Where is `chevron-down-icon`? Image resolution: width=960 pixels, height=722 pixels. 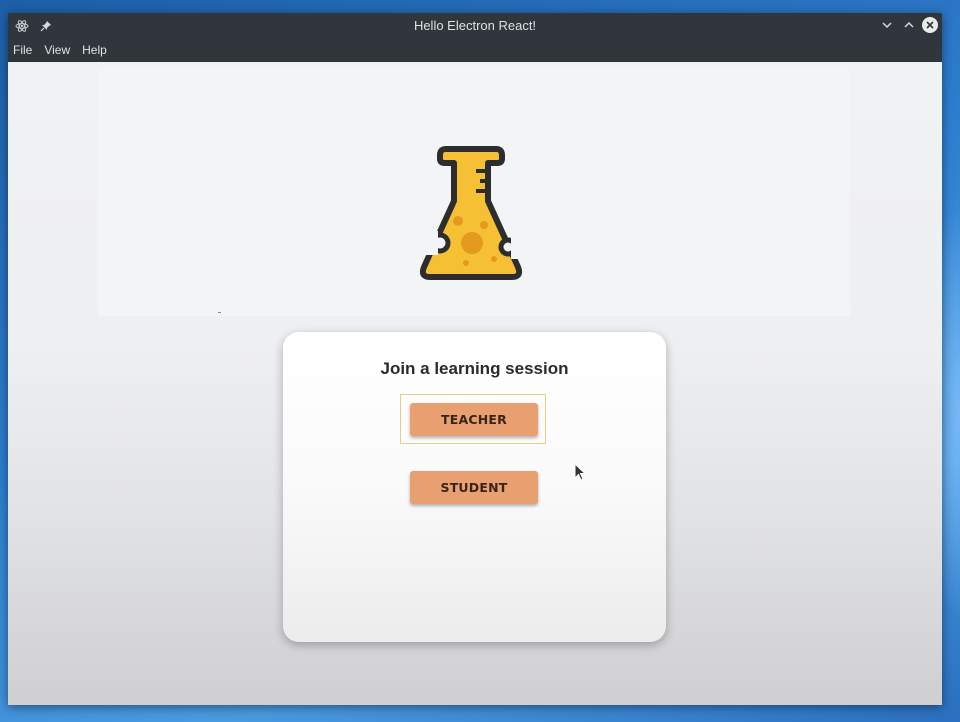
chevron-down-icon is located at coordinates (887, 25).